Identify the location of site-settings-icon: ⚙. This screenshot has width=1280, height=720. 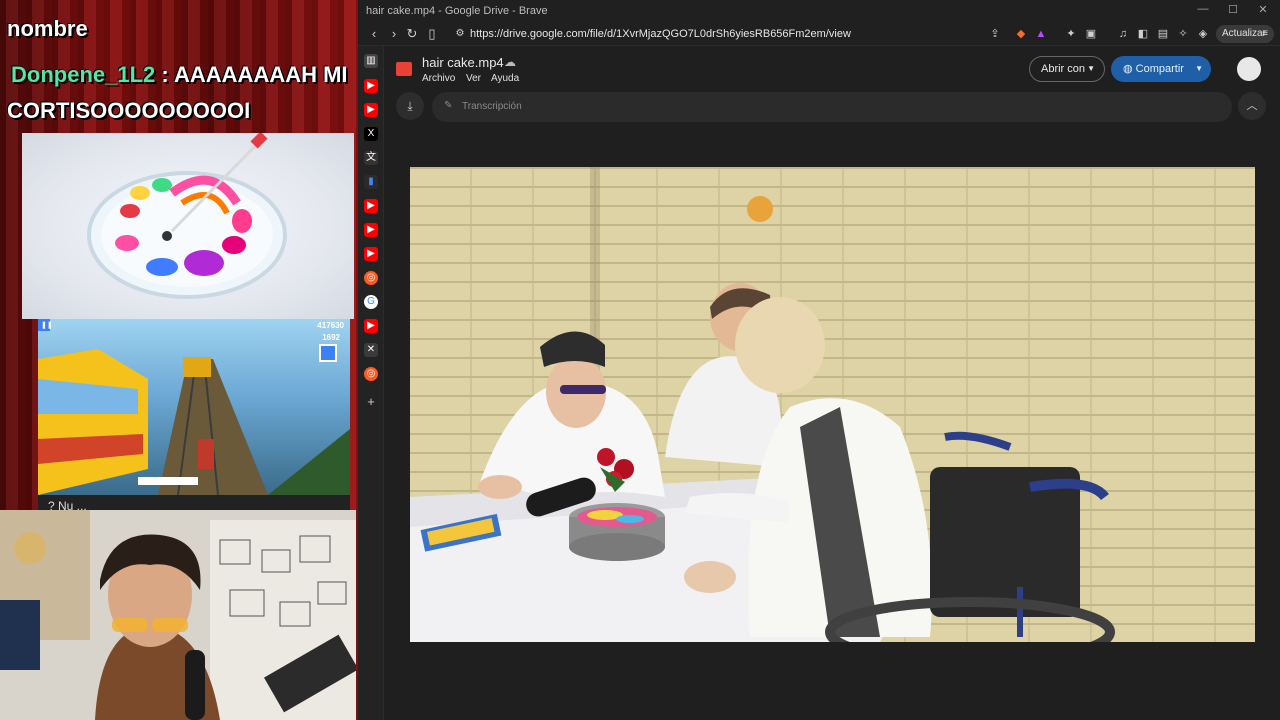
(460, 34).